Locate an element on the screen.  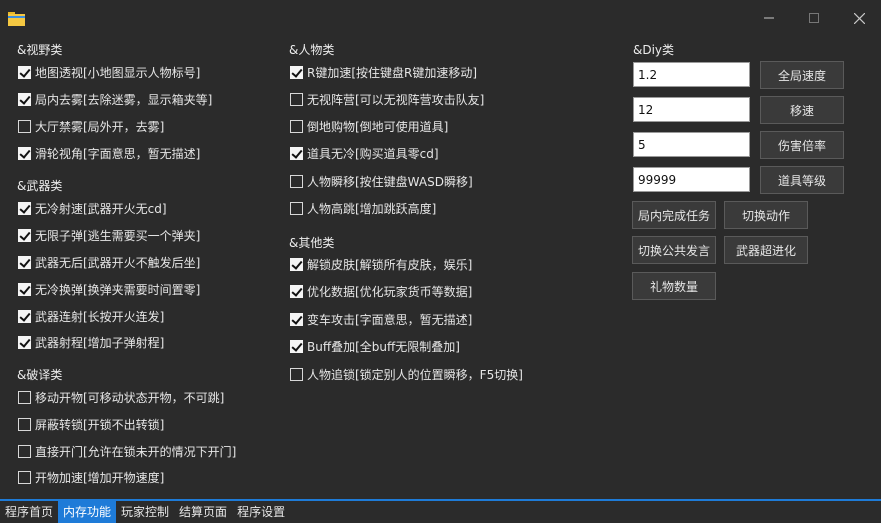
section-title-diy: &Diy类 is located at coordinates (654, 50).